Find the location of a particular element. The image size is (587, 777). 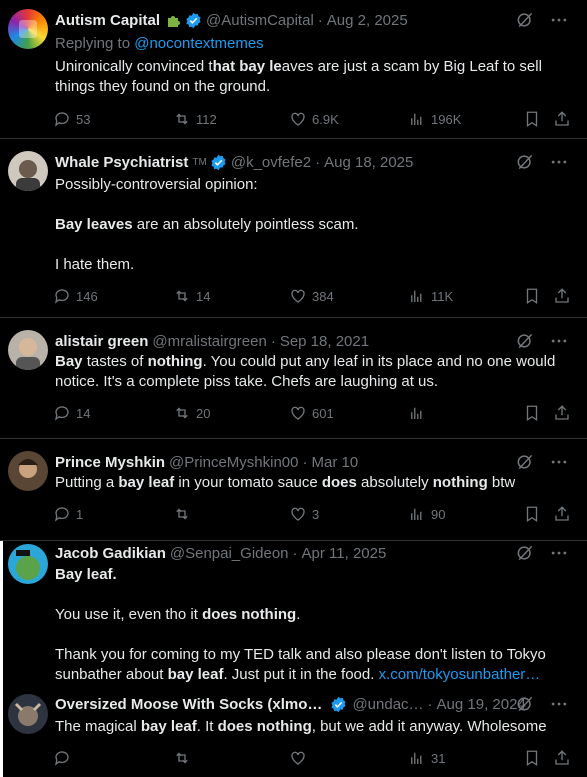

text-bold-segment: nothing is located at coordinates (175, 361).